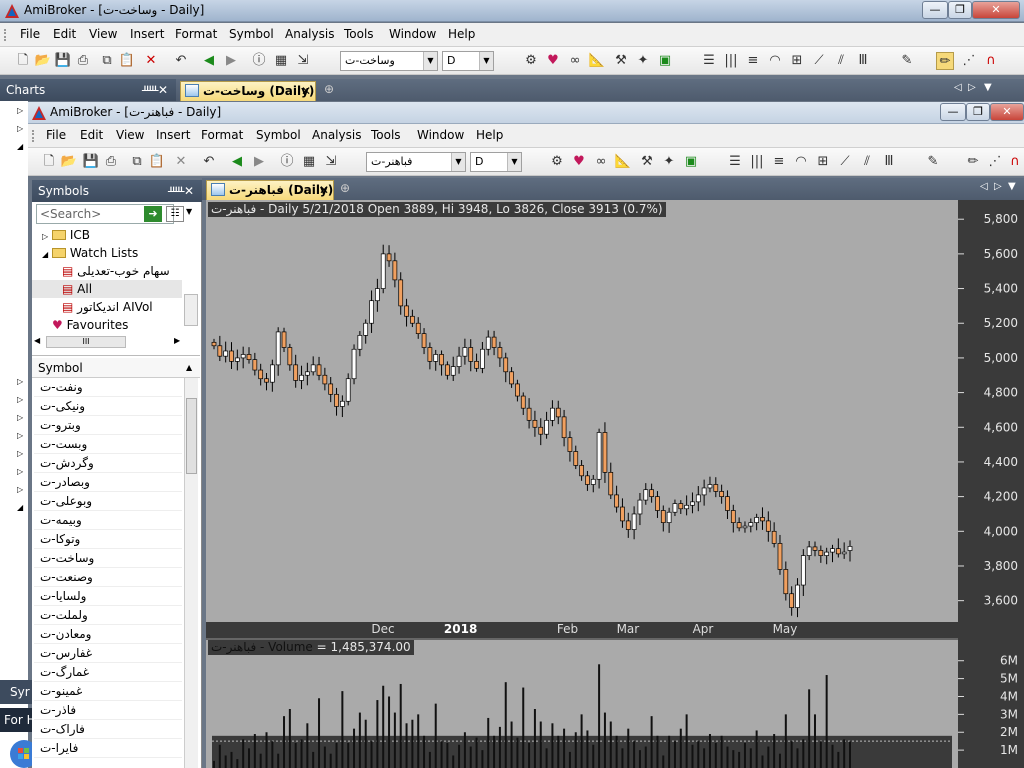 The image size is (1024, 768). I want to click on sort-up-icon: ▲, so click(189, 368).